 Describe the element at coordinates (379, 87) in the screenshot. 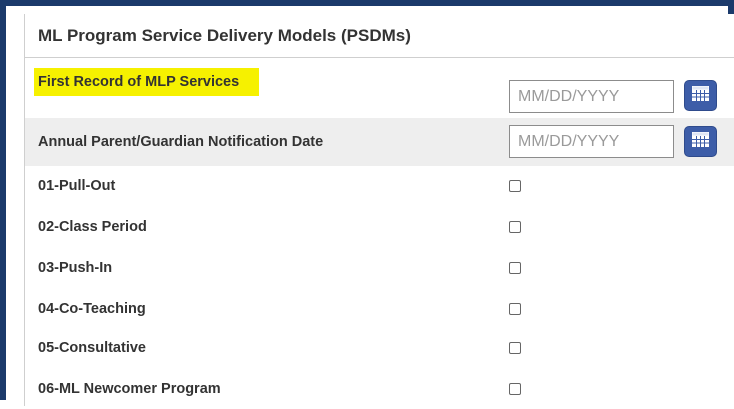

I see `date-row-first-record: First Record of MLP Services` at that location.